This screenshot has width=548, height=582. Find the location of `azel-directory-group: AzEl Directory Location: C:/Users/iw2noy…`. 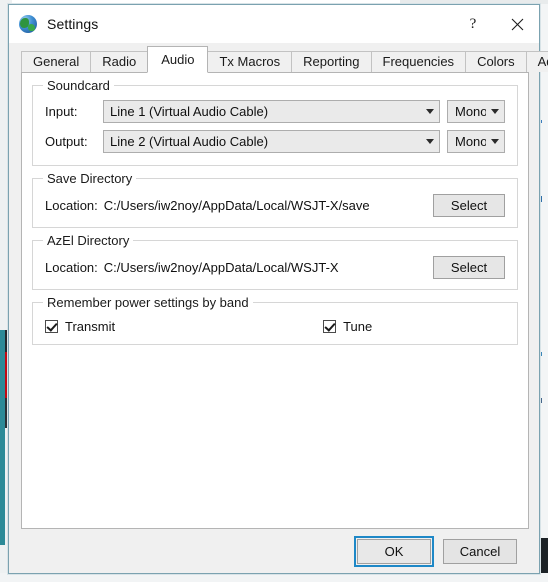

azel-directory-group: AzEl Directory Location: C:/Users/iw2noy… is located at coordinates (275, 261).